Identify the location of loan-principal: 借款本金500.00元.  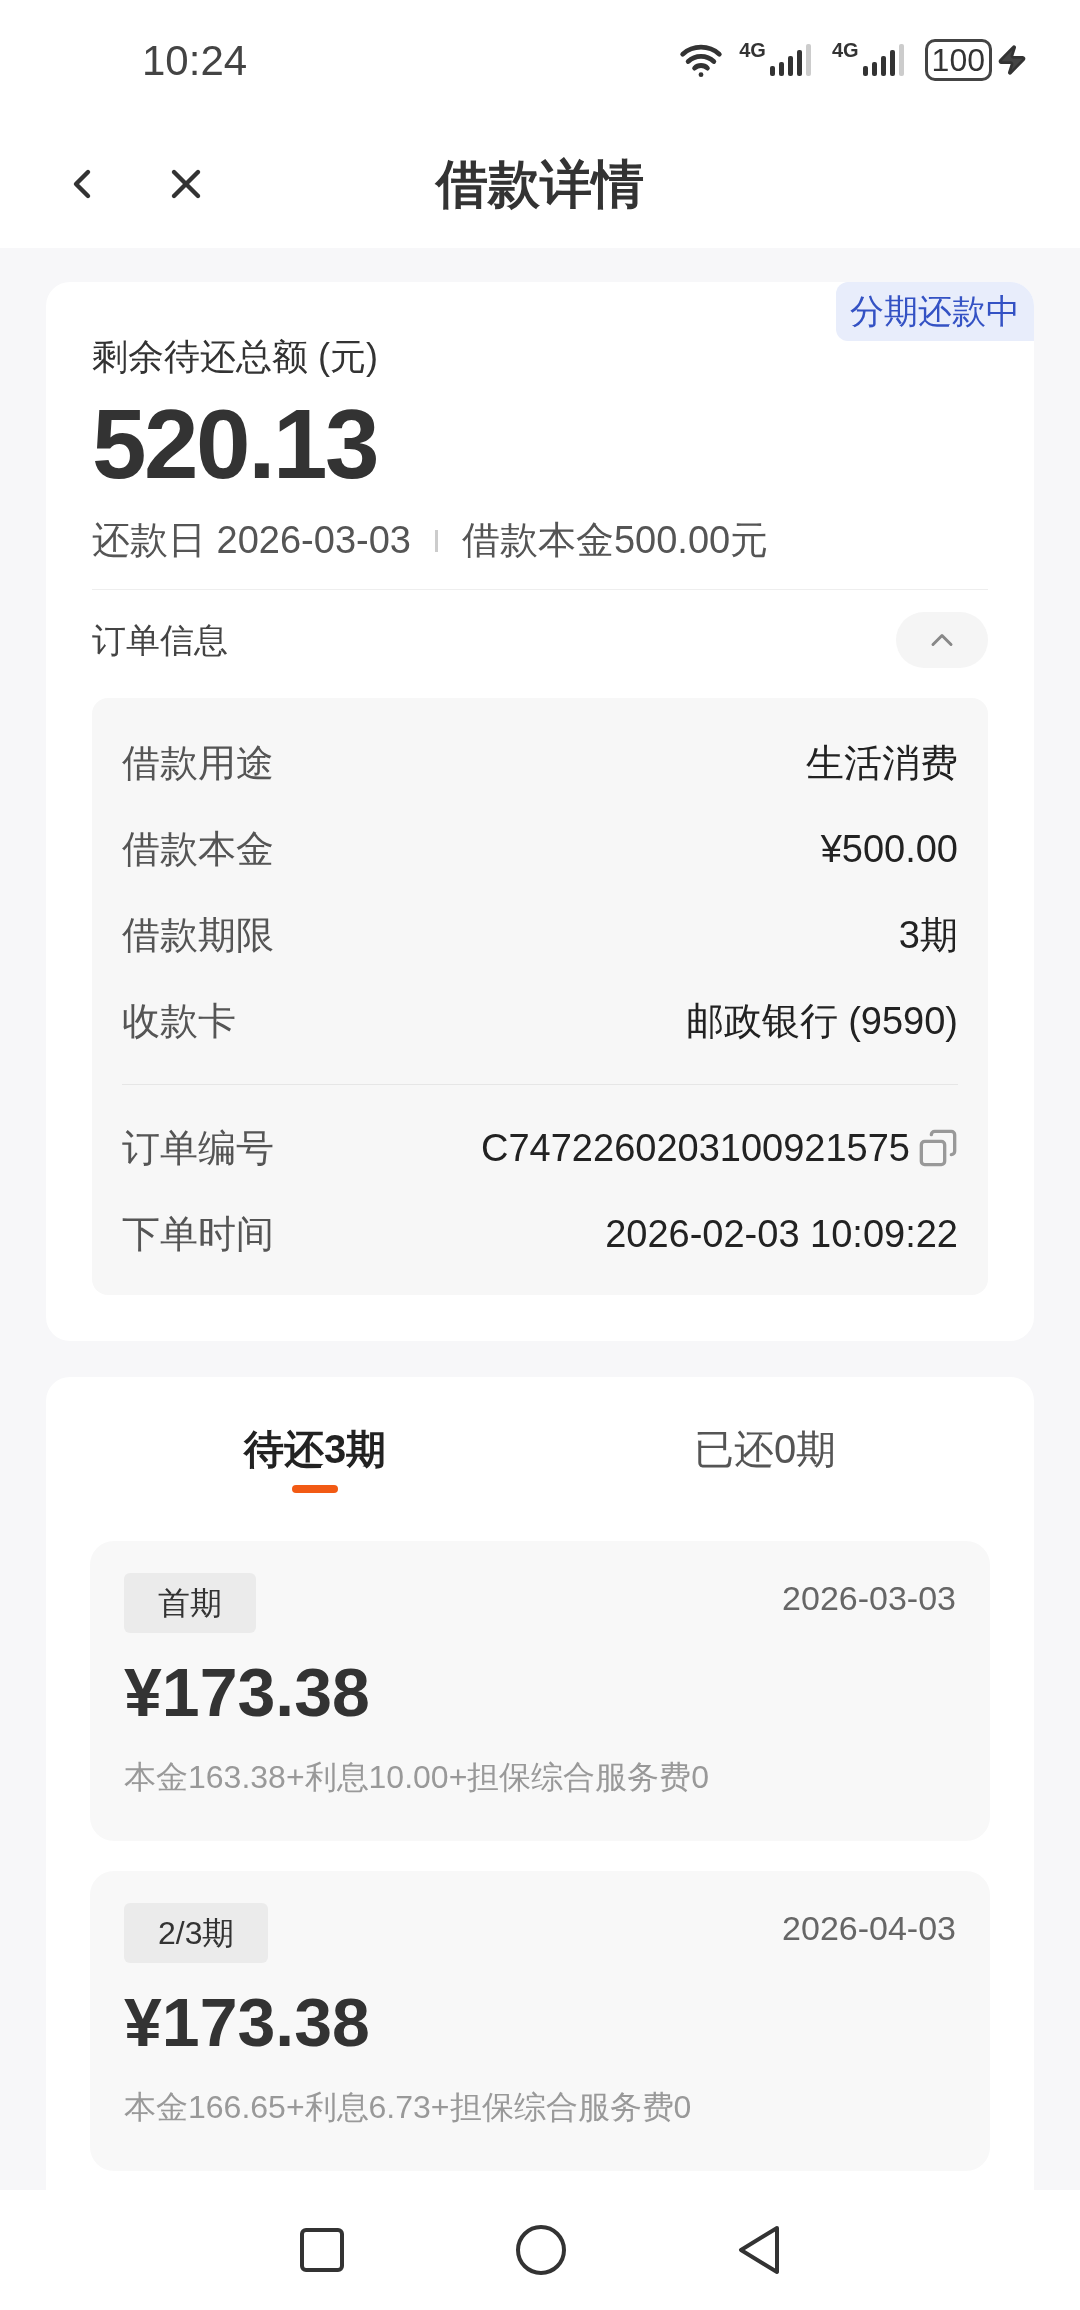
(615, 540).